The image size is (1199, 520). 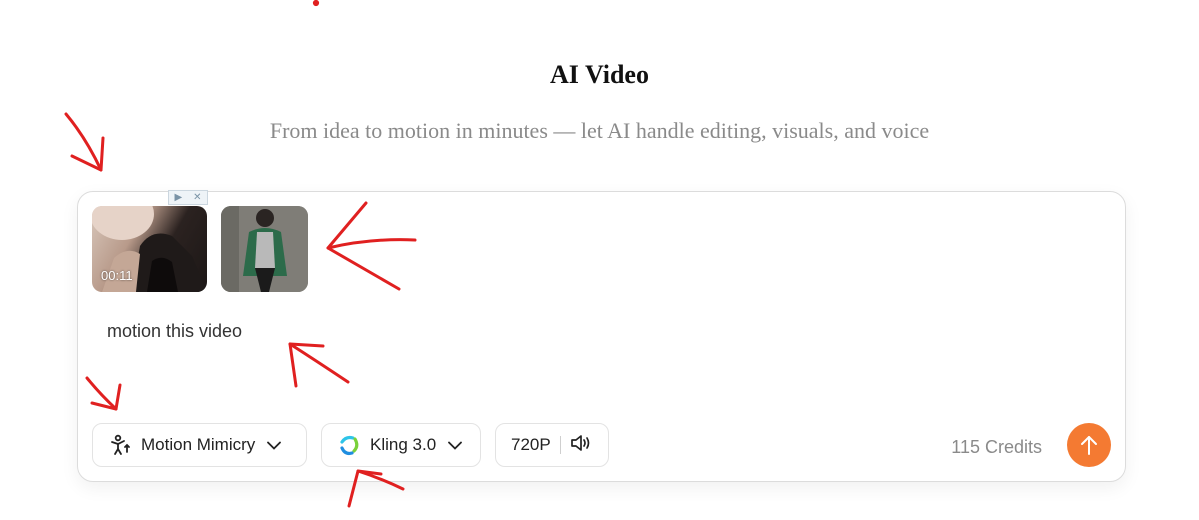 I want to click on speaker-icon, so click(x=581, y=445).